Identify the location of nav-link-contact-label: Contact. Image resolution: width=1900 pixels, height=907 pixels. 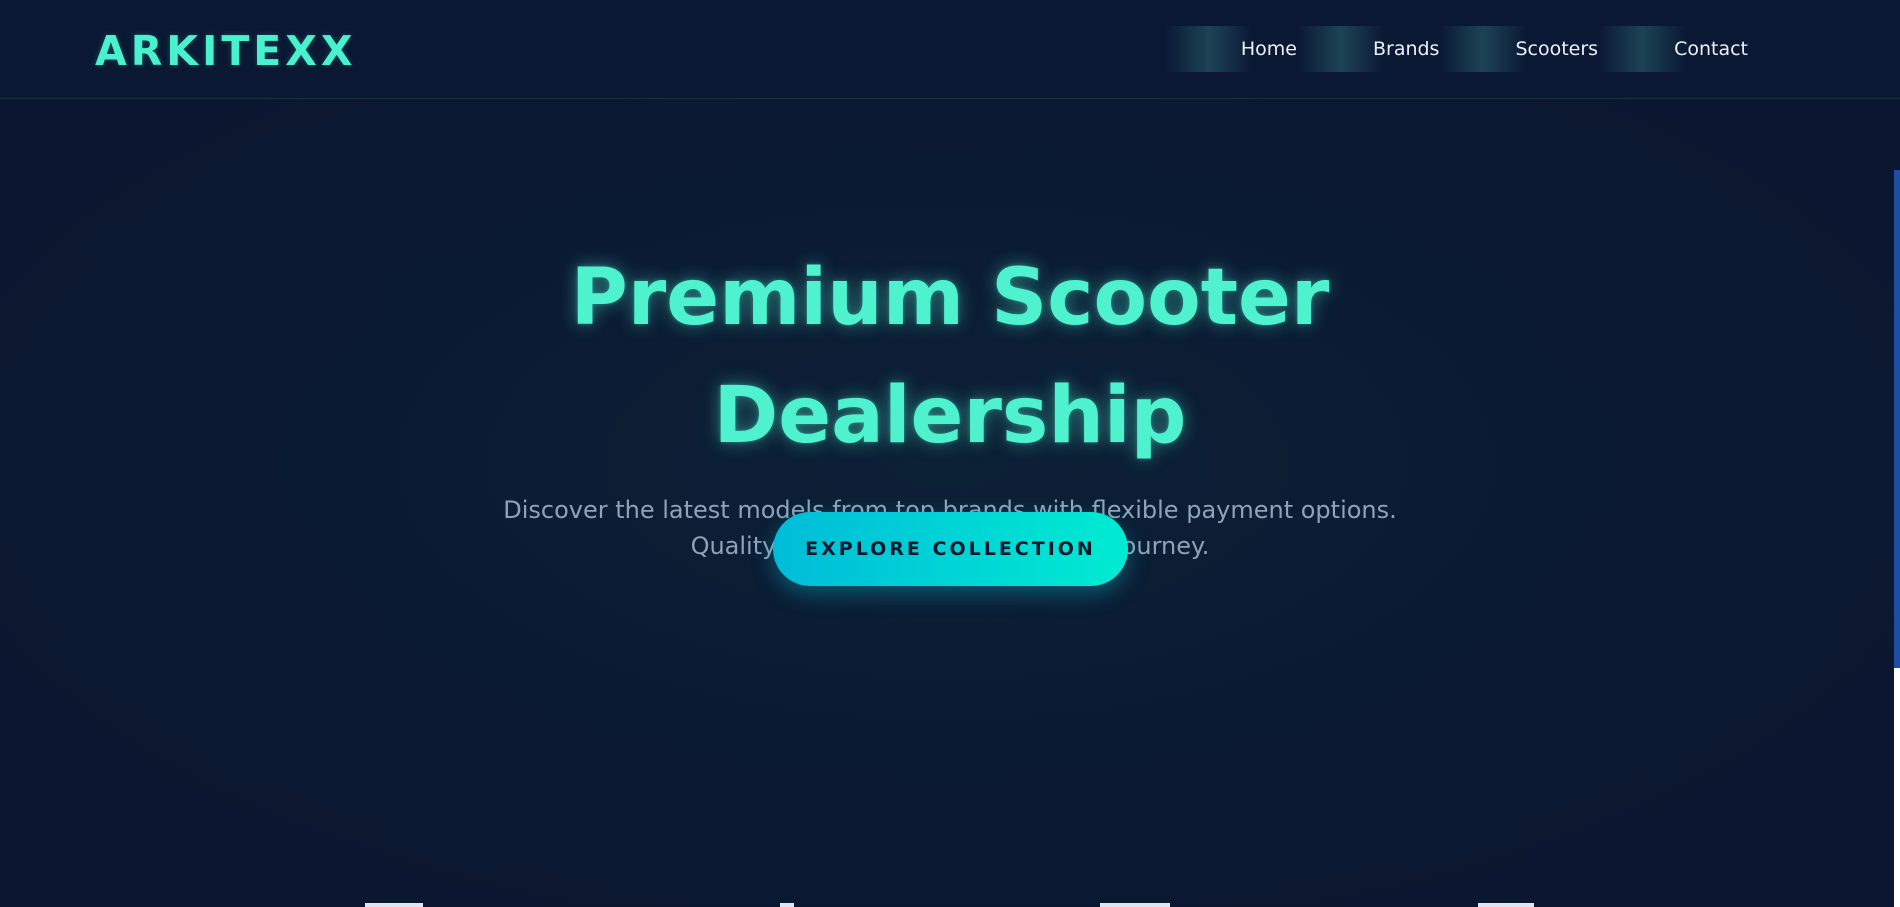
(1711, 49).